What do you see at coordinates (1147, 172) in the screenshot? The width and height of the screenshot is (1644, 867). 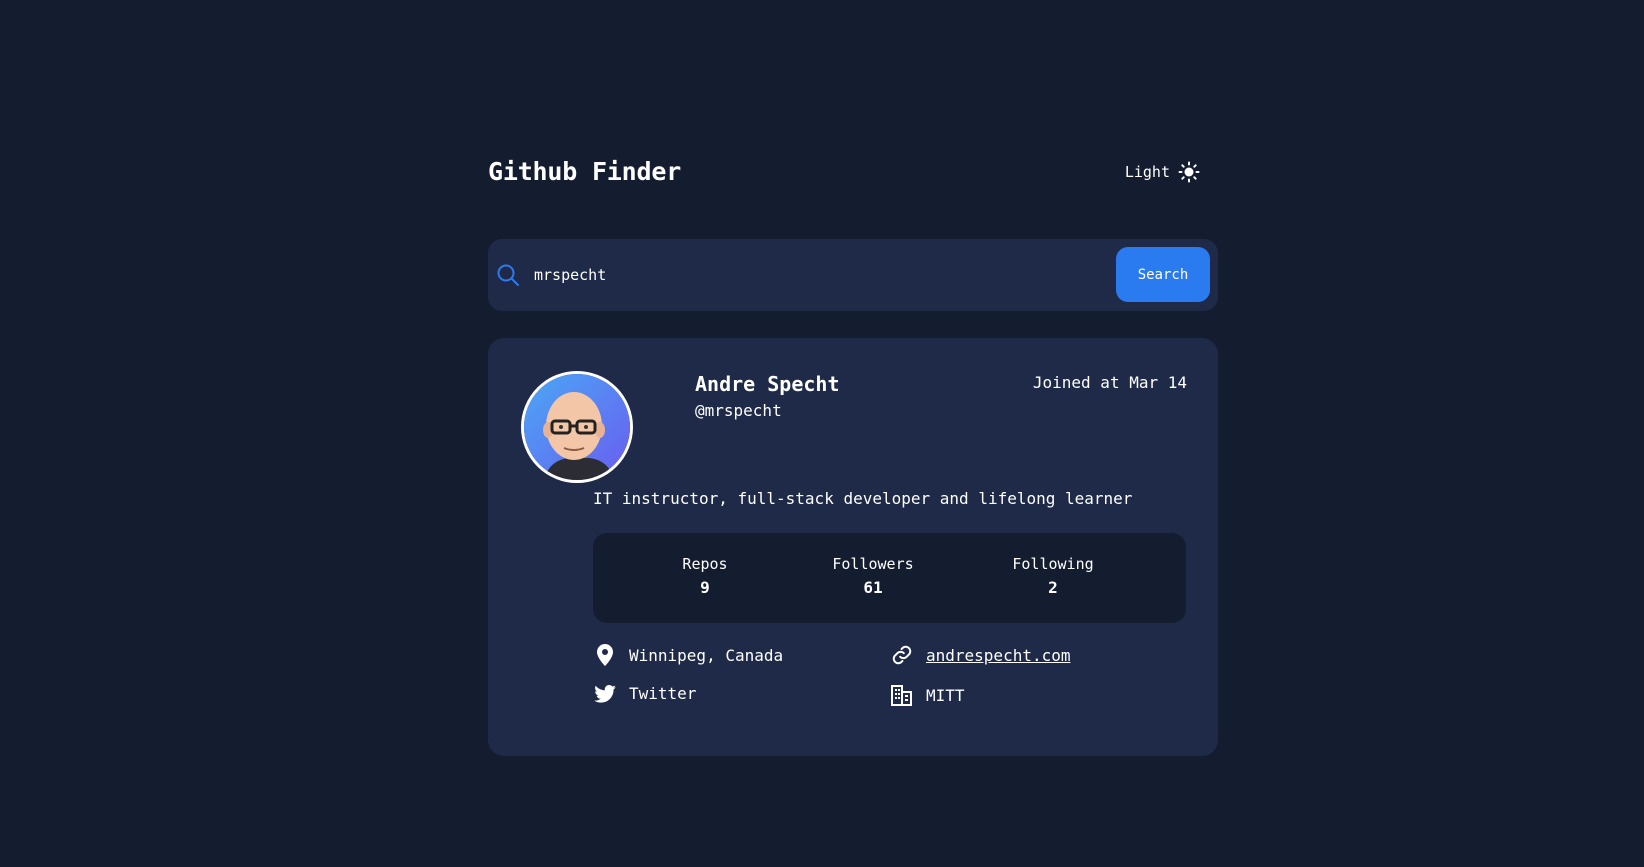 I see `theme-toggle-label: Light` at bounding box center [1147, 172].